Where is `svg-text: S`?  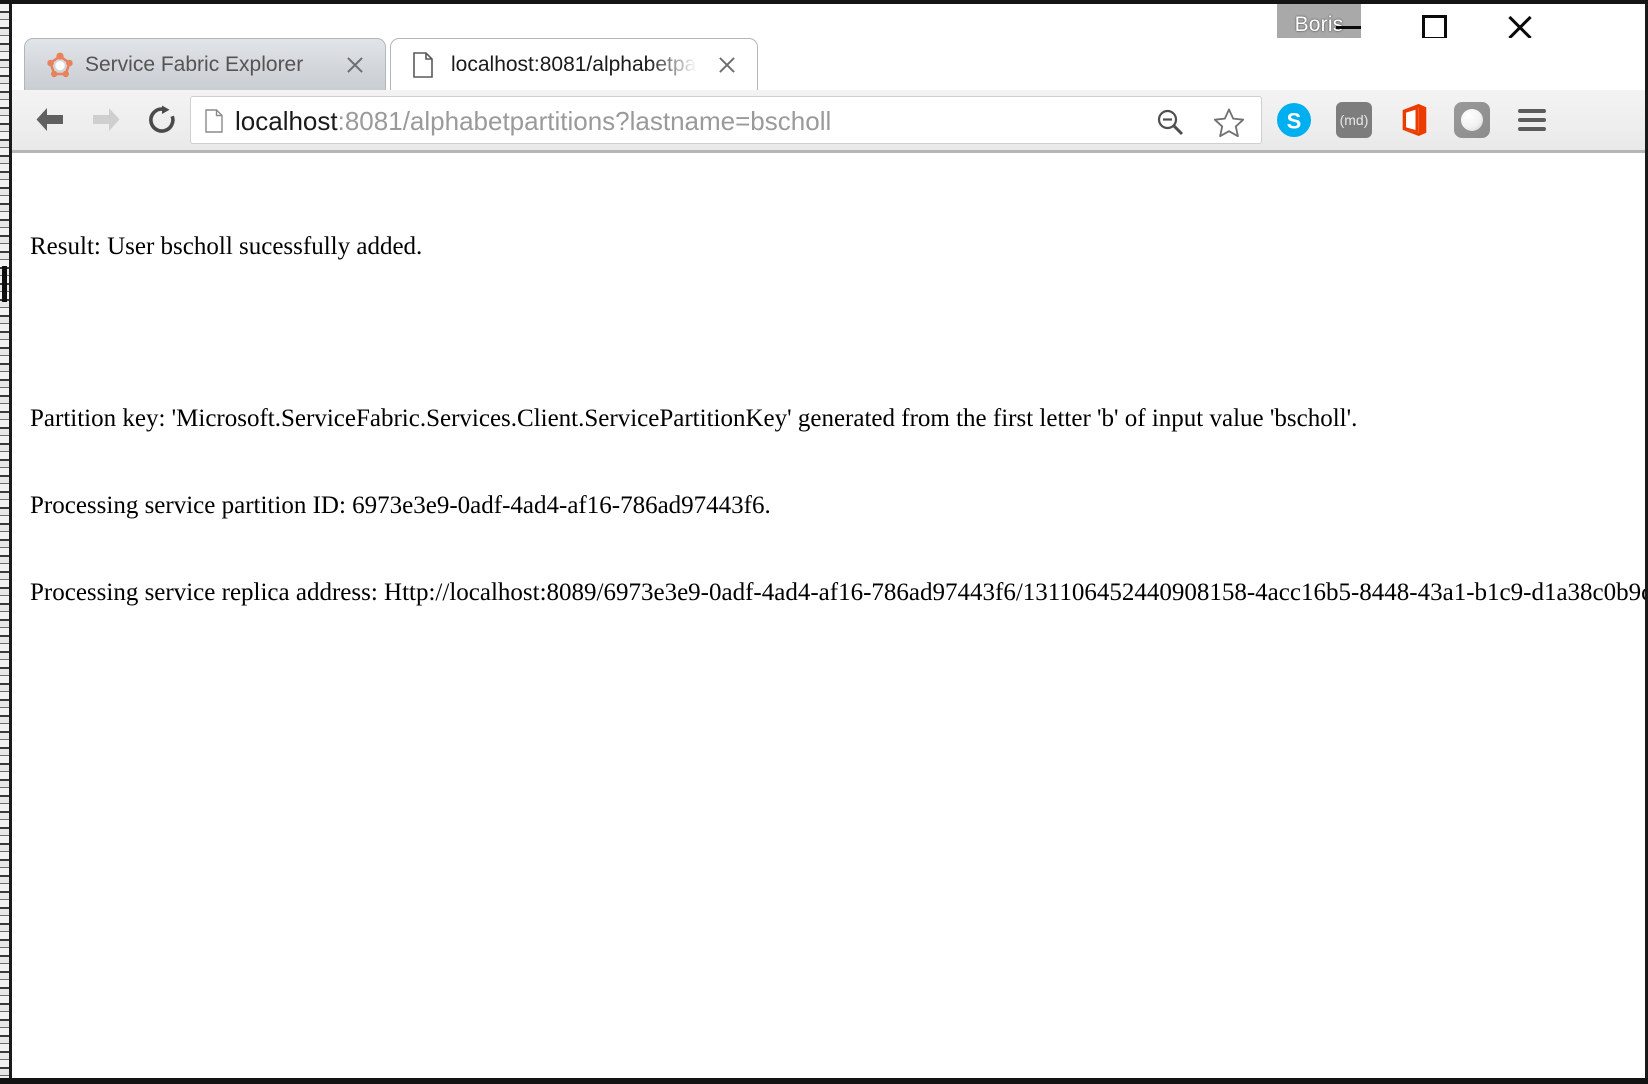 svg-text: S is located at coordinates (1294, 121).